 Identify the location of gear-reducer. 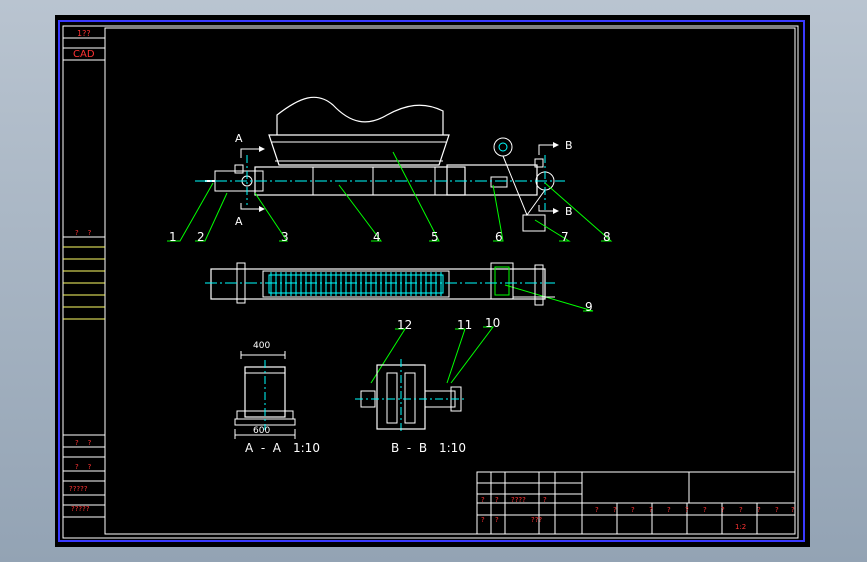
(534, 223).